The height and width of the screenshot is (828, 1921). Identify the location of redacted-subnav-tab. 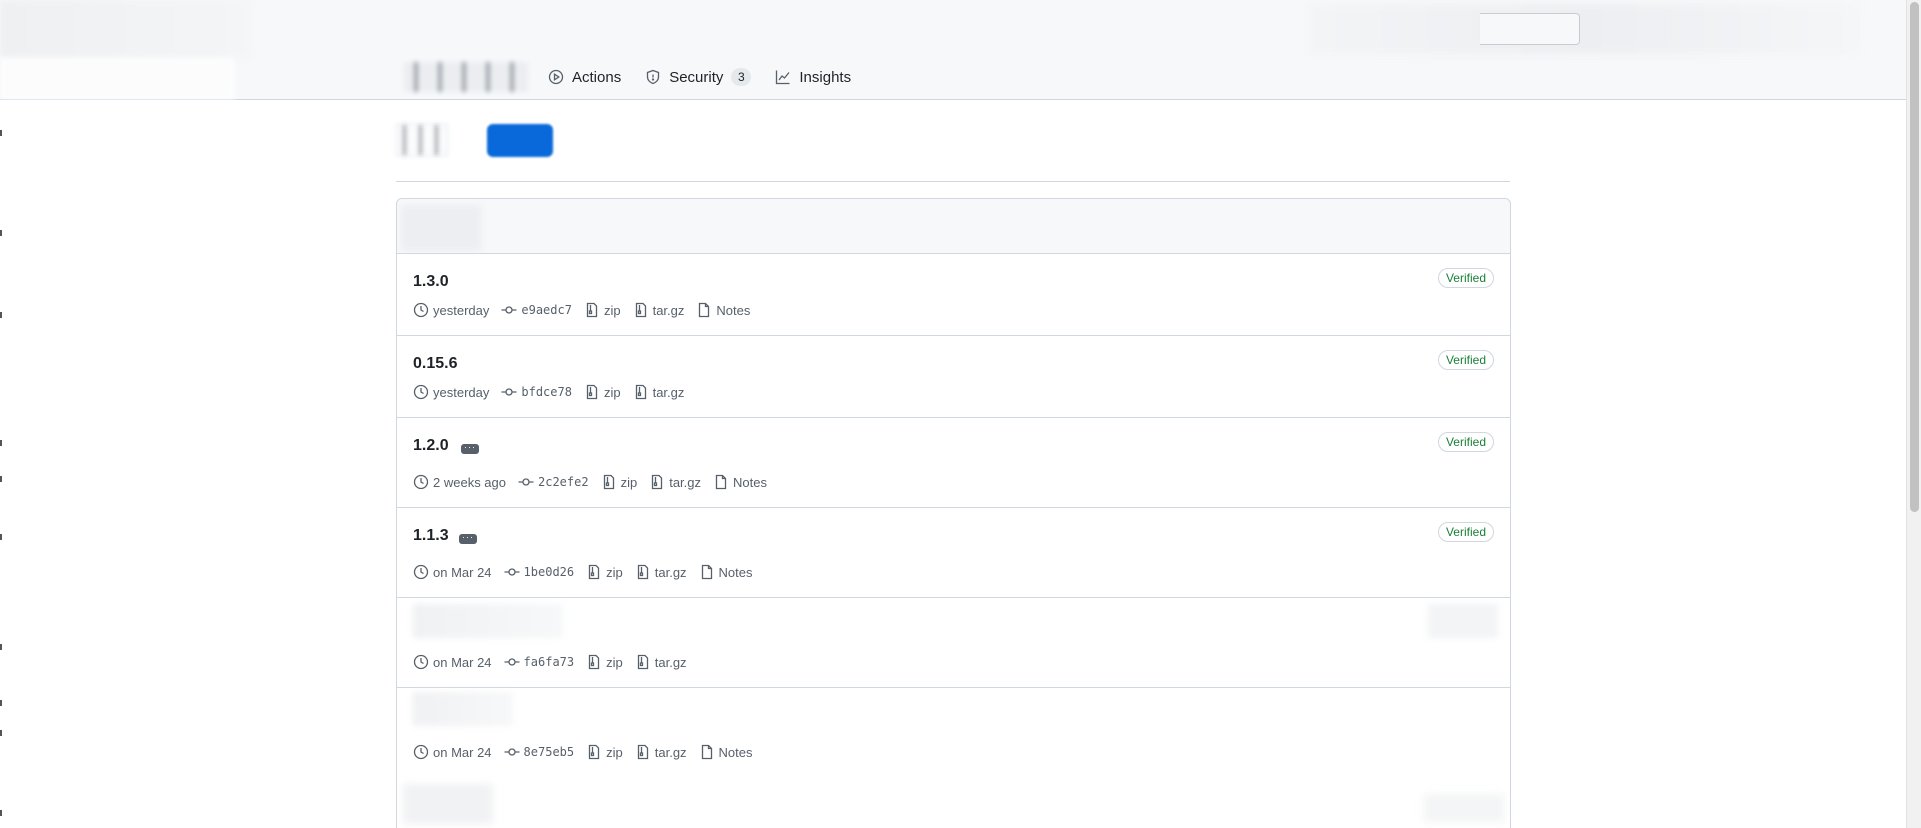
(422, 140).